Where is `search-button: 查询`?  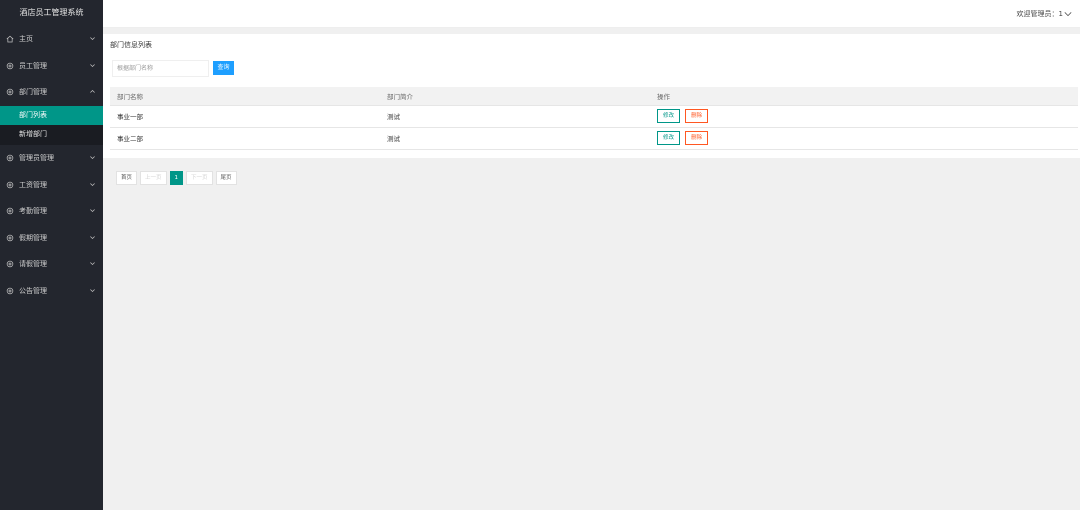
search-button: 查询 is located at coordinates (223, 68).